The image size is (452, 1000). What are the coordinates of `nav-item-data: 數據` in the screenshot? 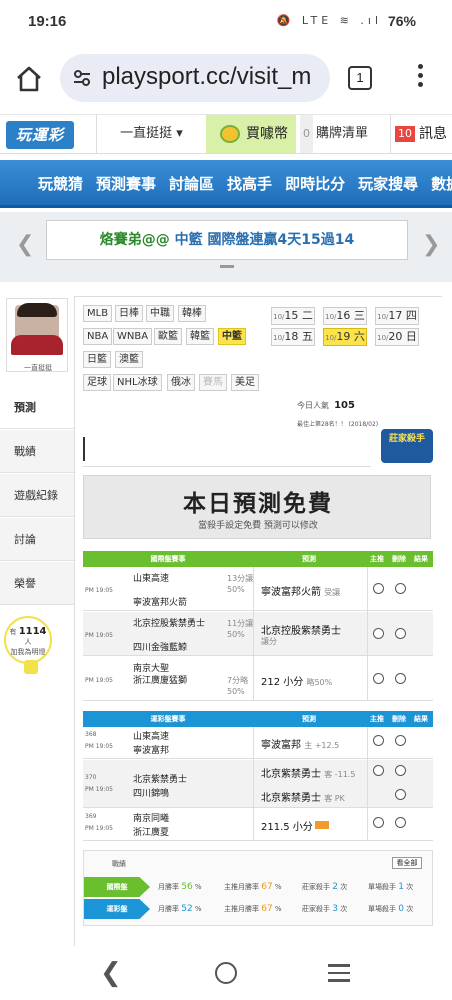 It's located at (441, 184).